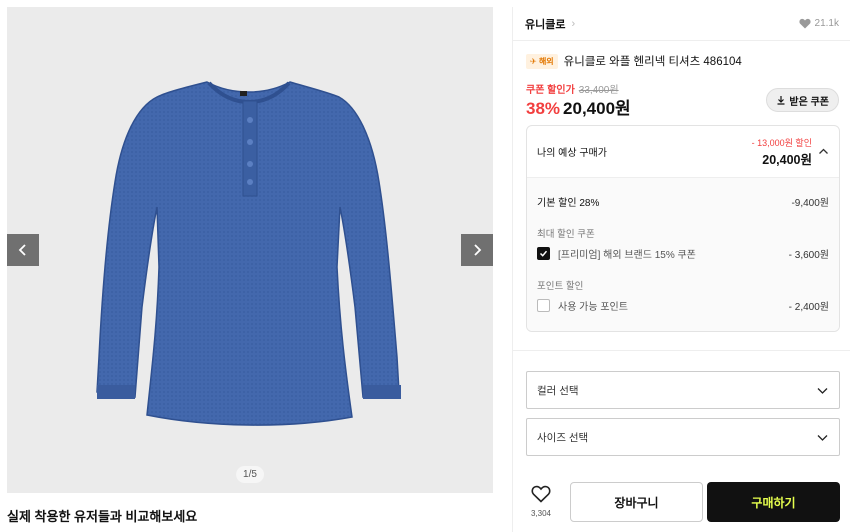 Image resolution: width=850 pixels, height=532 pixels. I want to click on estimate-discount-total: - 13,000원 할인, so click(781, 142).